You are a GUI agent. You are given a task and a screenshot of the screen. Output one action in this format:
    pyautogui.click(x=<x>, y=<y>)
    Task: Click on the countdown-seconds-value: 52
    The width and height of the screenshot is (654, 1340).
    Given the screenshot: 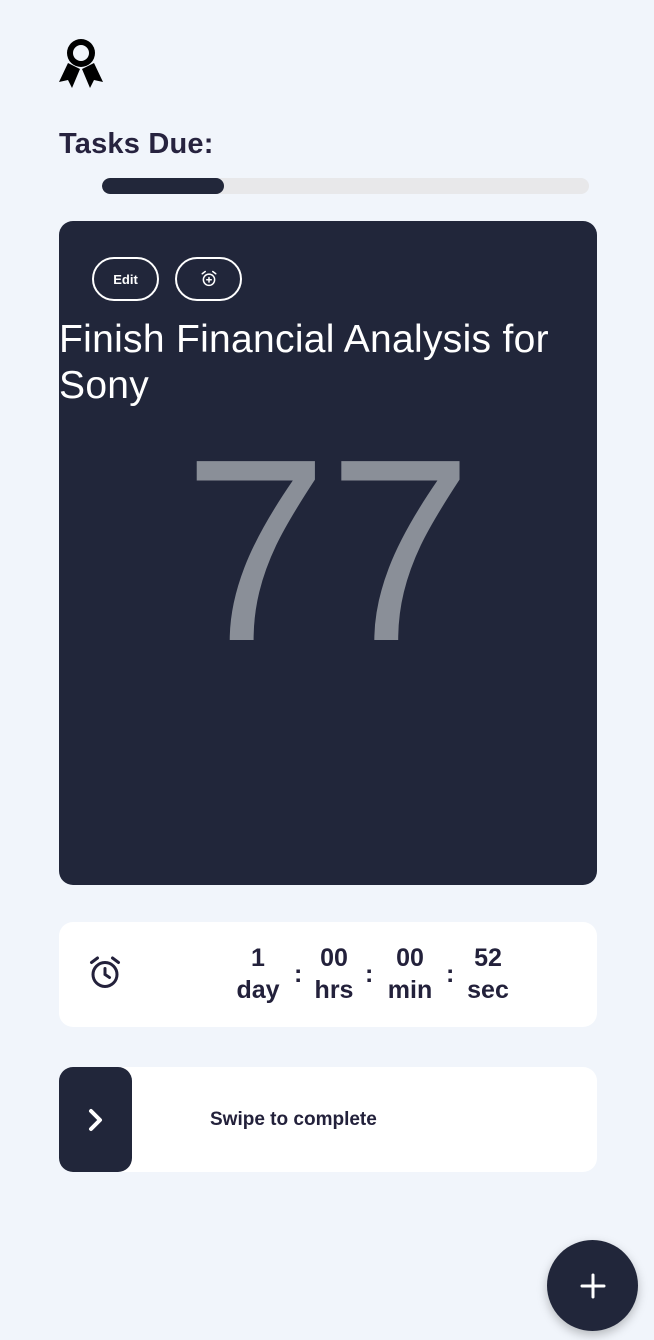 What is the action you would take?
    pyautogui.click(x=488, y=958)
    